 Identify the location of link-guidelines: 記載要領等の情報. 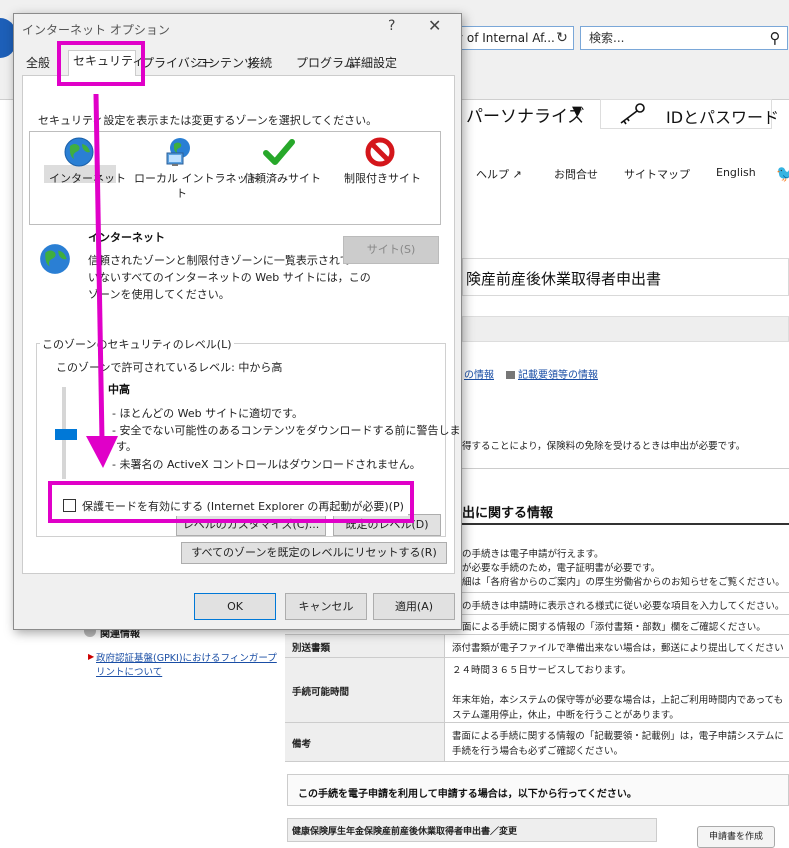
(558, 375).